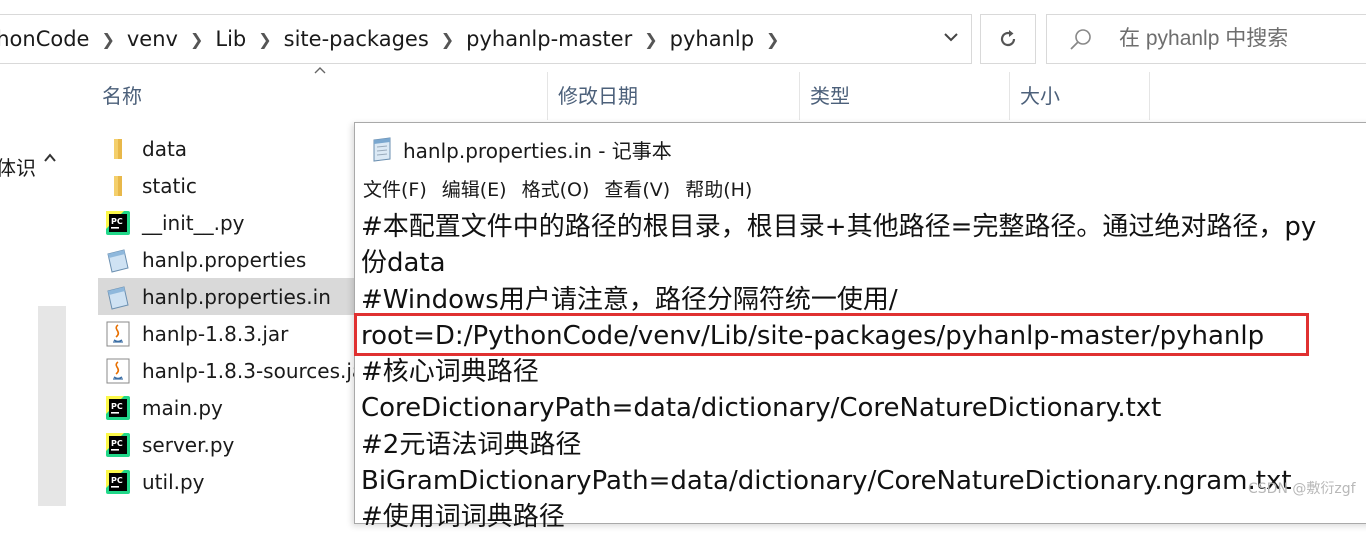 This screenshot has width=1366, height=536. I want to click on menu-bar: 文件(F) 编辑(E) 格式(O) 查看(V) 帮助(H), so click(565, 188).